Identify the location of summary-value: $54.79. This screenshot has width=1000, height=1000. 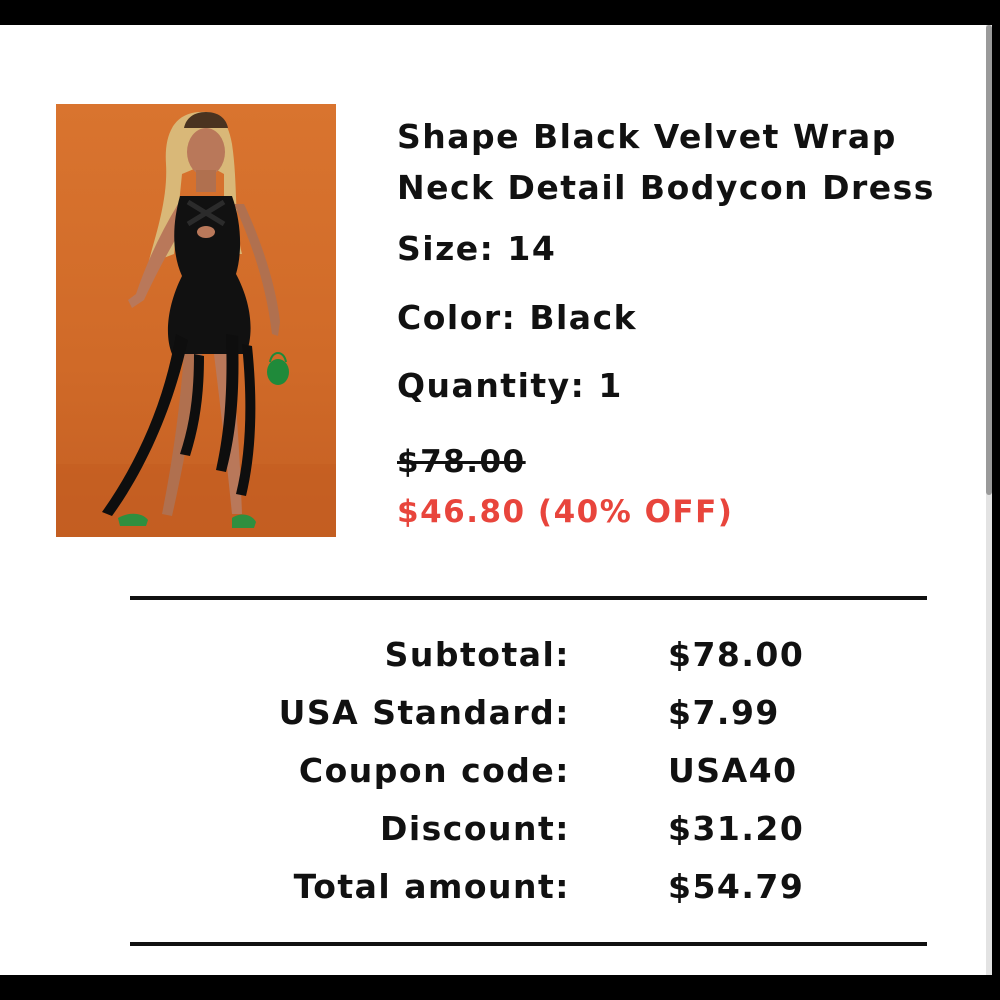
(736, 886).